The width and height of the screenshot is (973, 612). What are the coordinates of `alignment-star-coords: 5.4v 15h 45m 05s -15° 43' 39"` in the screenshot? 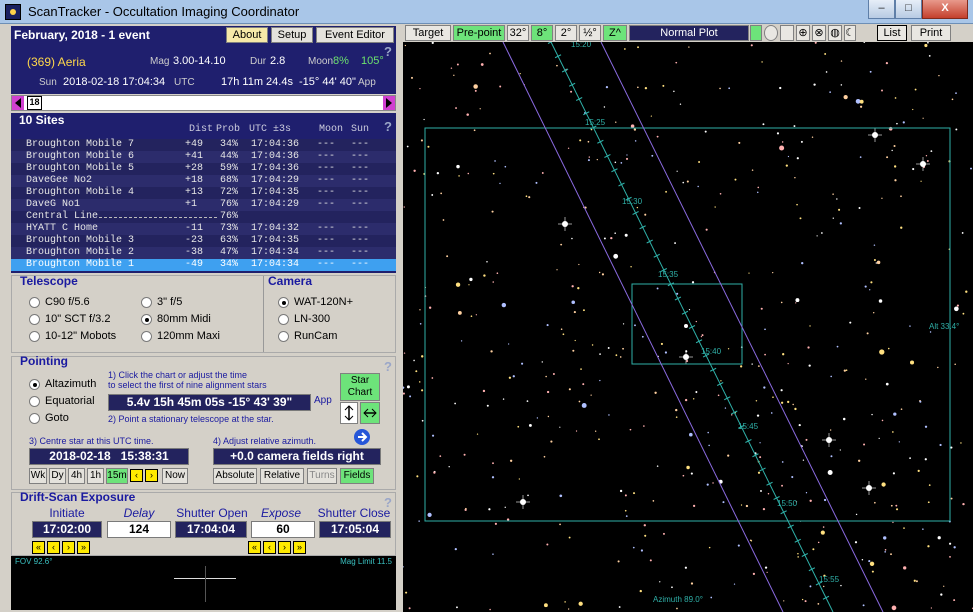 It's located at (209, 402).